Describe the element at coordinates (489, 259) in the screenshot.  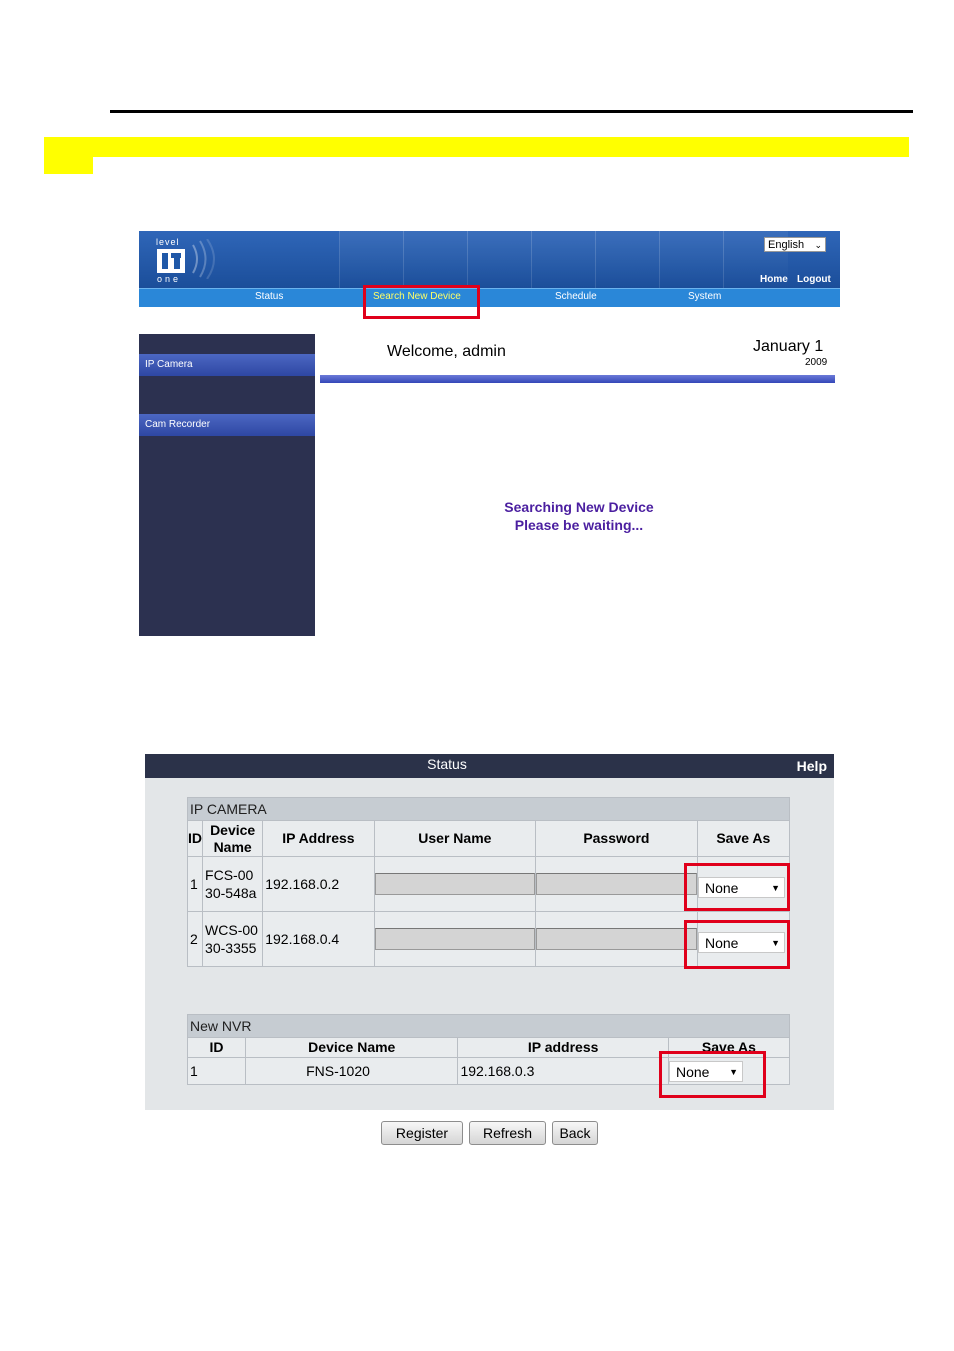
I see `banner: level one English ⌄ Home Logout` at that location.